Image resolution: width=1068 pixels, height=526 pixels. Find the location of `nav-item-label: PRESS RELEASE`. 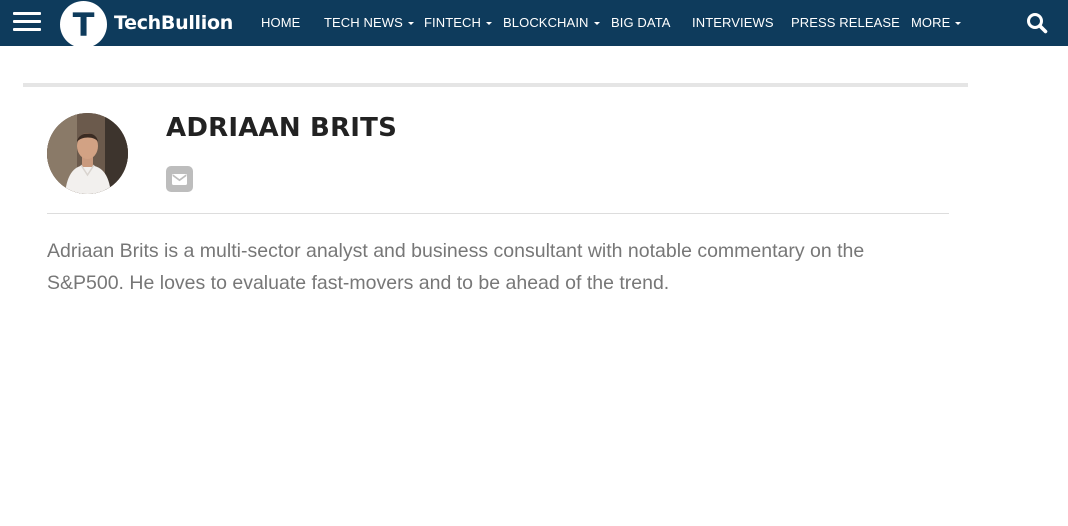

nav-item-label: PRESS RELEASE is located at coordinates (845, 22).